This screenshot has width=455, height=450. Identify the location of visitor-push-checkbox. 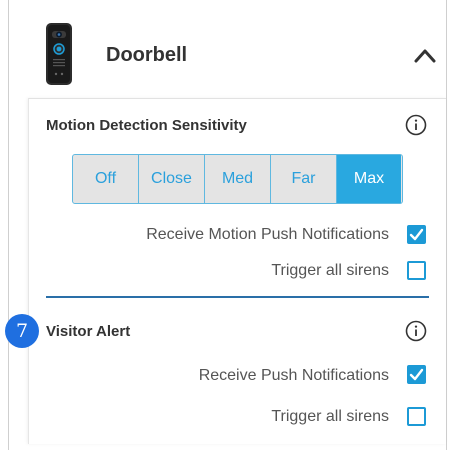
(416, 374).